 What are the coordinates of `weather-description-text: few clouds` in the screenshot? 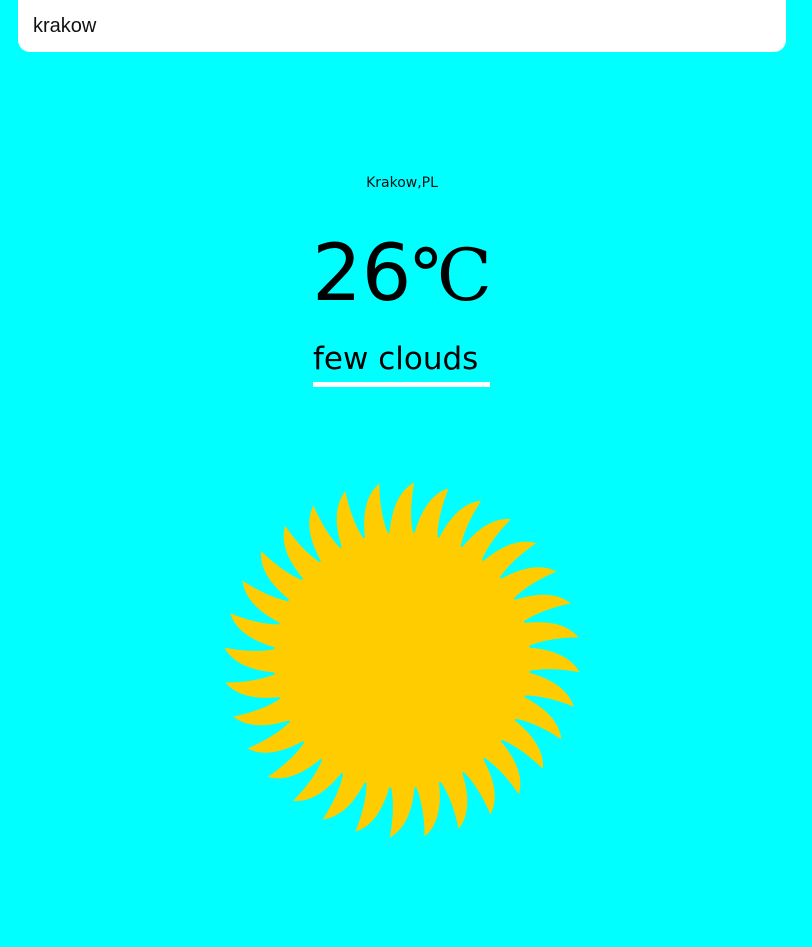 It's located at (396, 359).